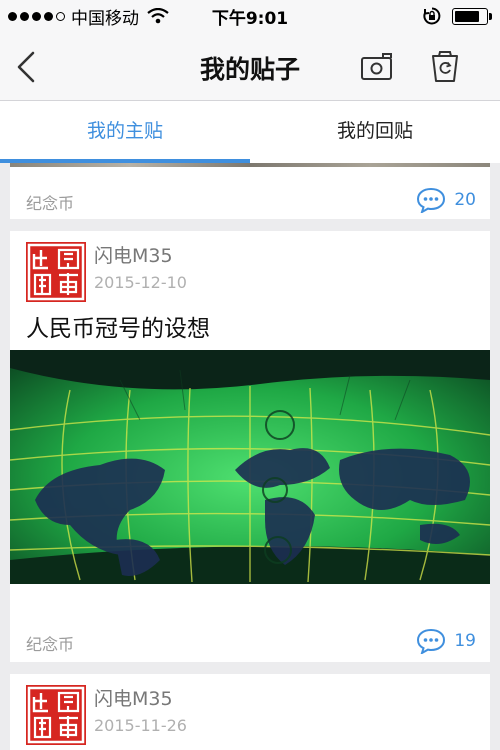 The image size is (500, 750). Describe the element at coordinates (445, 67) in the screenshot. I see `trash-refresh-icon` at that location.